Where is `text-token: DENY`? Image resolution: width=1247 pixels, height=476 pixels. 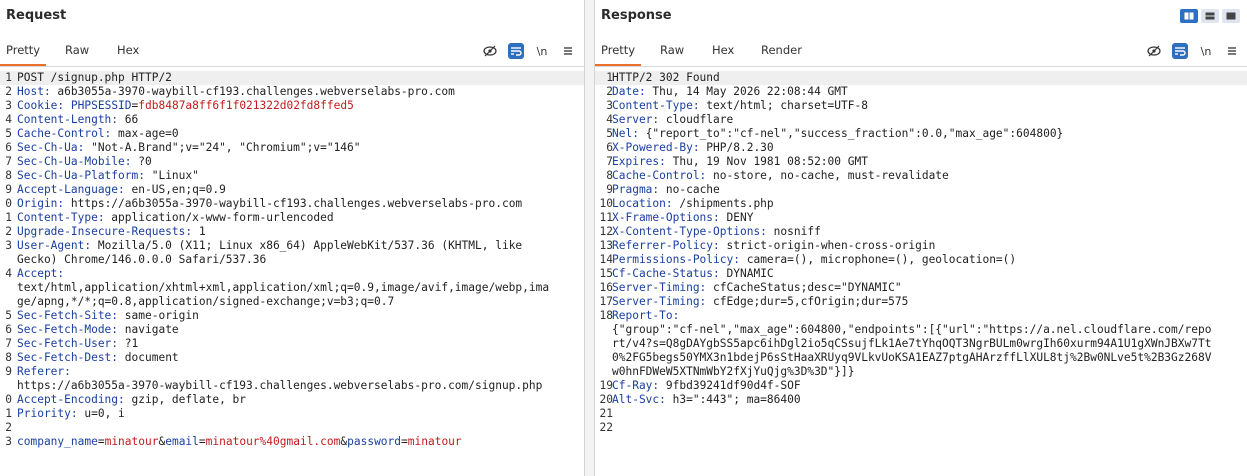 text-token: DENY is located at coordinates (736, 217).